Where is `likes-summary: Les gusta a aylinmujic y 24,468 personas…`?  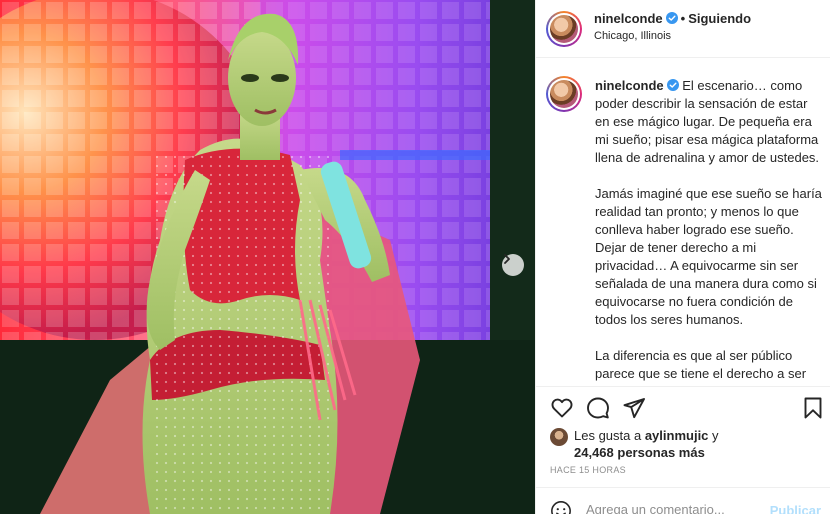
likes-summary: Les gusta a aylinmujic y 24,468 personas… is located at coordinates (634, 444).